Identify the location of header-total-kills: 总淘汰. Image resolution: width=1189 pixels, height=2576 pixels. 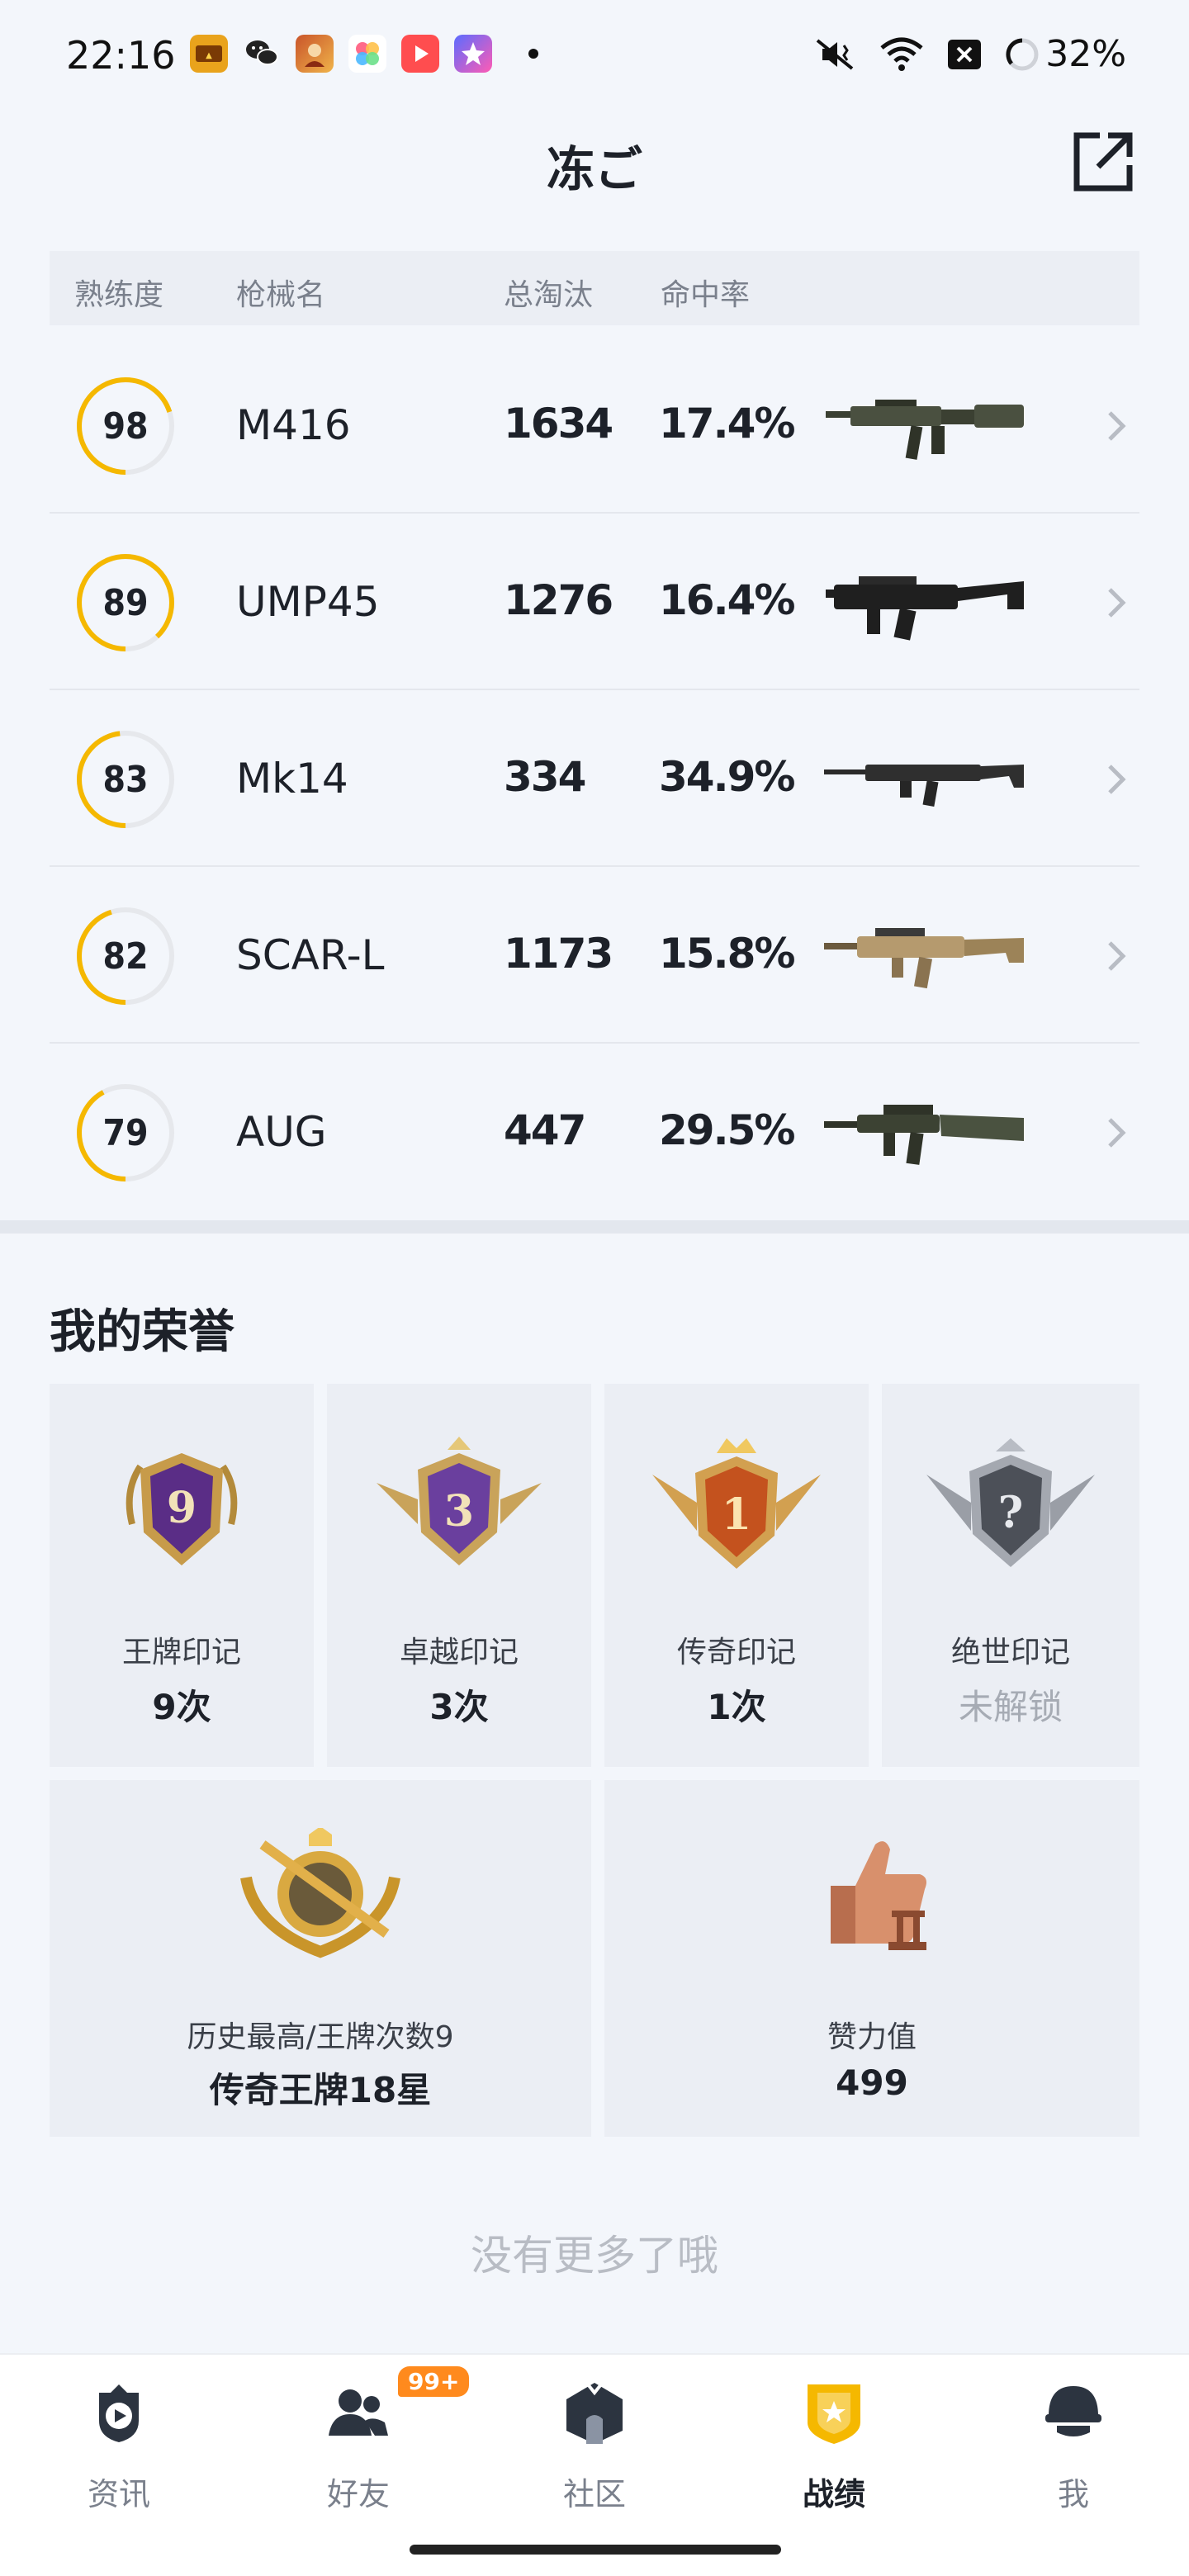
(549, 295).